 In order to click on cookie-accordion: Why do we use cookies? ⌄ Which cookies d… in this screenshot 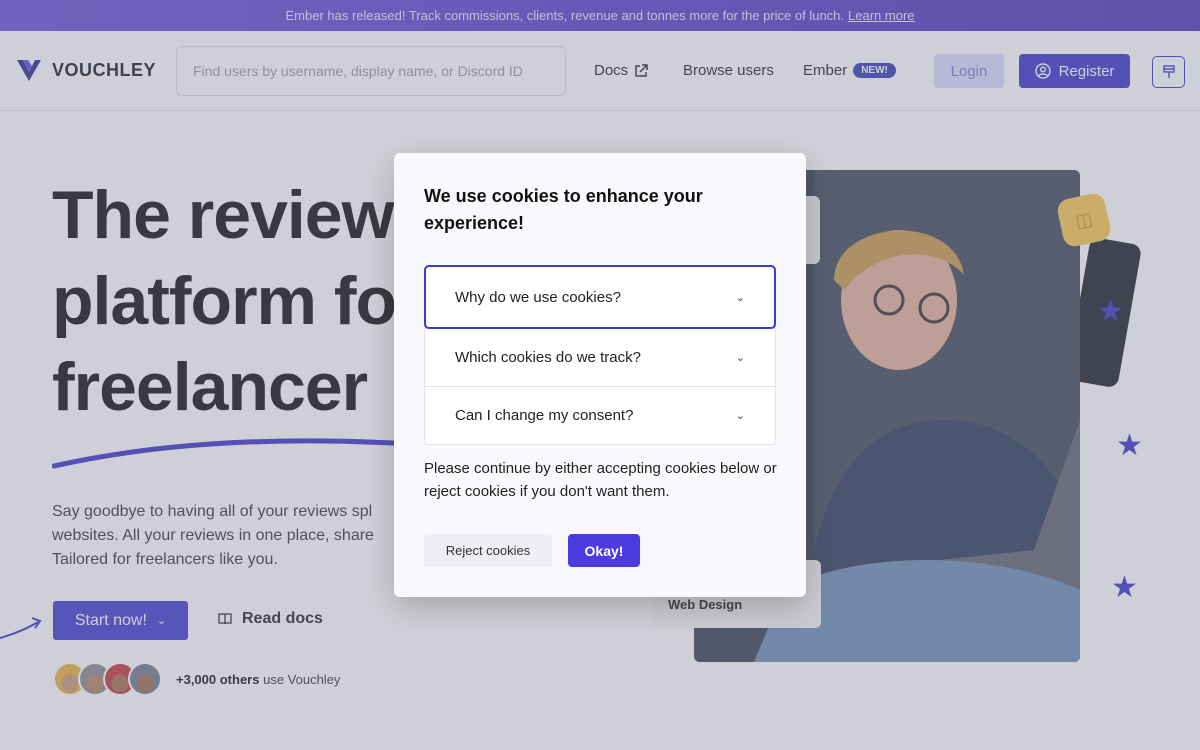, I will do `click(600, 355)`.